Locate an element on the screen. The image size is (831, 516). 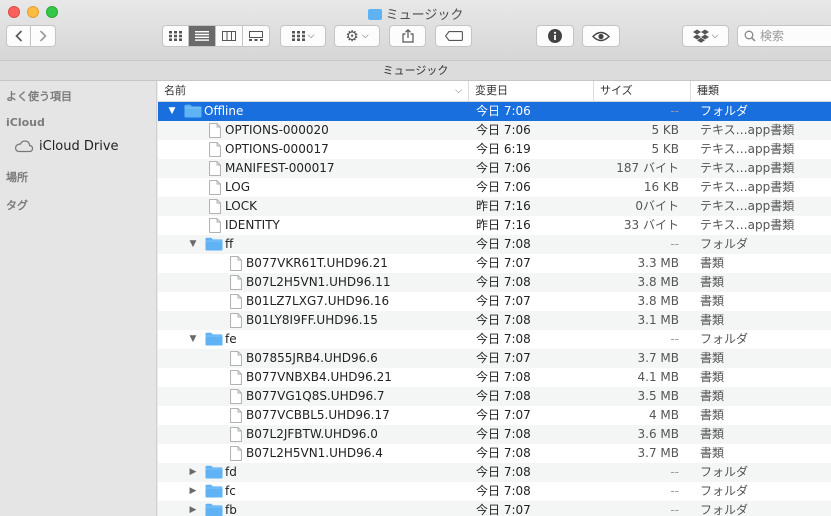
dropbox-button: ⌵ is located at coordinates (705, 36).